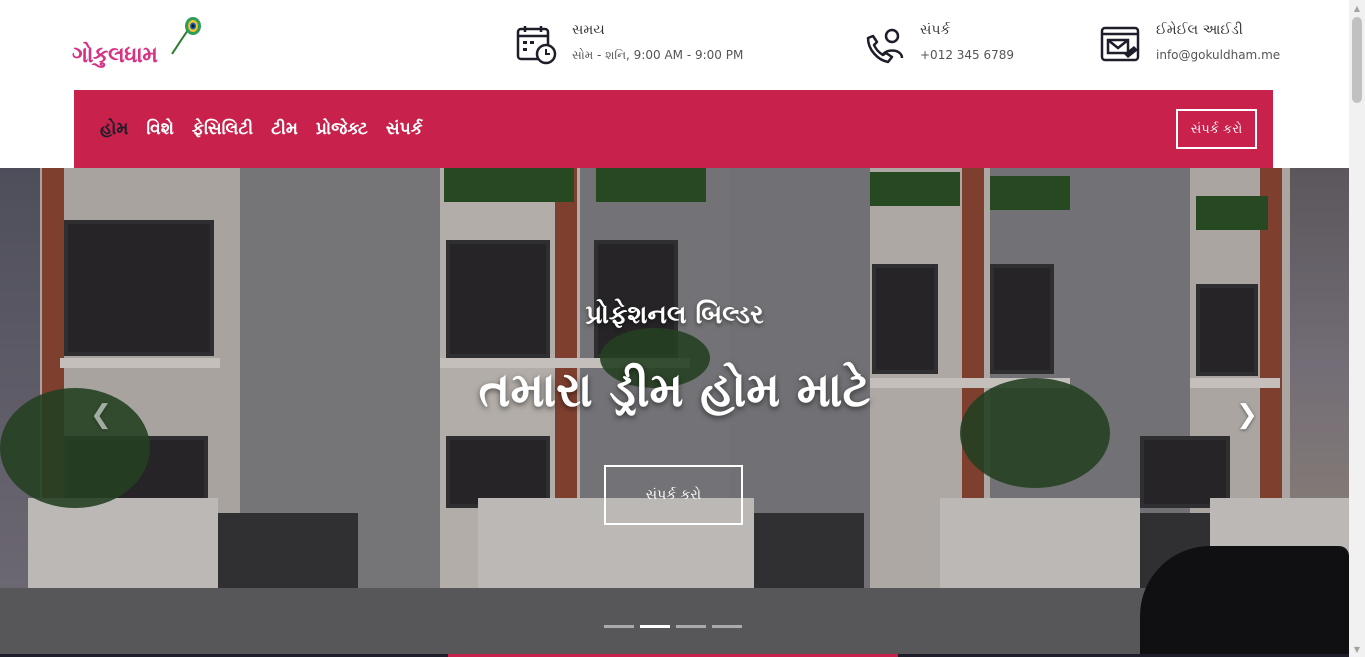 The image size is (1365, 657). Describe the element at coordinates (935, 30) in the screenshot. I see `phone-title: સંપર્ક` at that location.